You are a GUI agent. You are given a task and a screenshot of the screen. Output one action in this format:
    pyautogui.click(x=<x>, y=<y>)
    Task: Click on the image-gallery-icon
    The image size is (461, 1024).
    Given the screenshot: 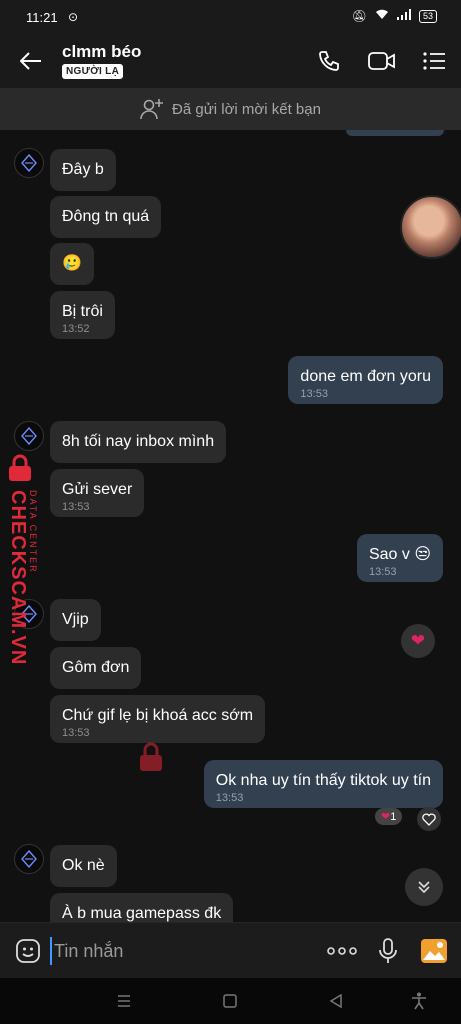 What is the action you would take?
    pyautogui.click(x=434, y=951)
    